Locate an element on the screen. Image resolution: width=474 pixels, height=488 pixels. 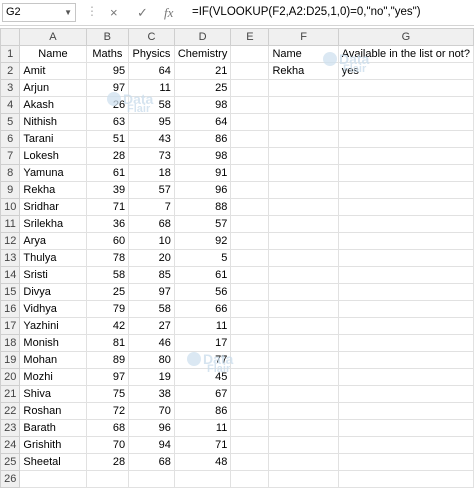
cell-f9 is located at coordinates (303, 190).